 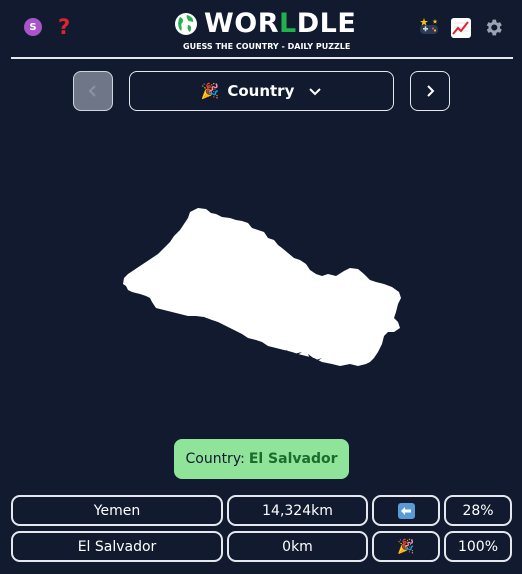 I want to click on previous-button, so click(x=93, y=91).